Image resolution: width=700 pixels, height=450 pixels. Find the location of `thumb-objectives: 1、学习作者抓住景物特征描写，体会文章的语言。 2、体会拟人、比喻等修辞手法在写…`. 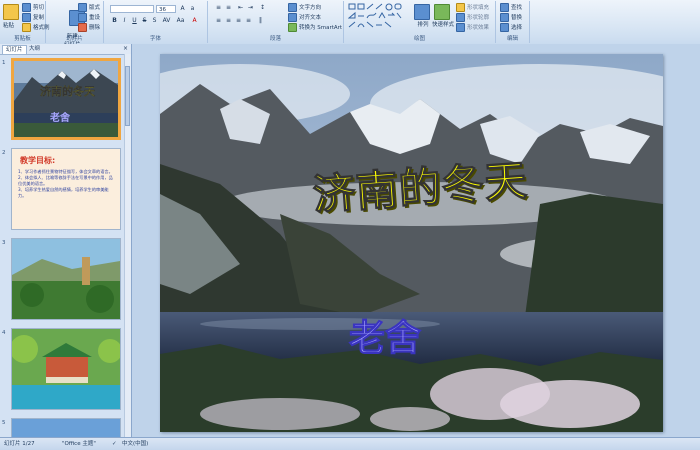

thumb-objectives: 1、学习作者抓住景物特征描写，体会文章的语言。 2、体会拟人、比喻等修辞手法在写… is located at coordinates (65, 183).